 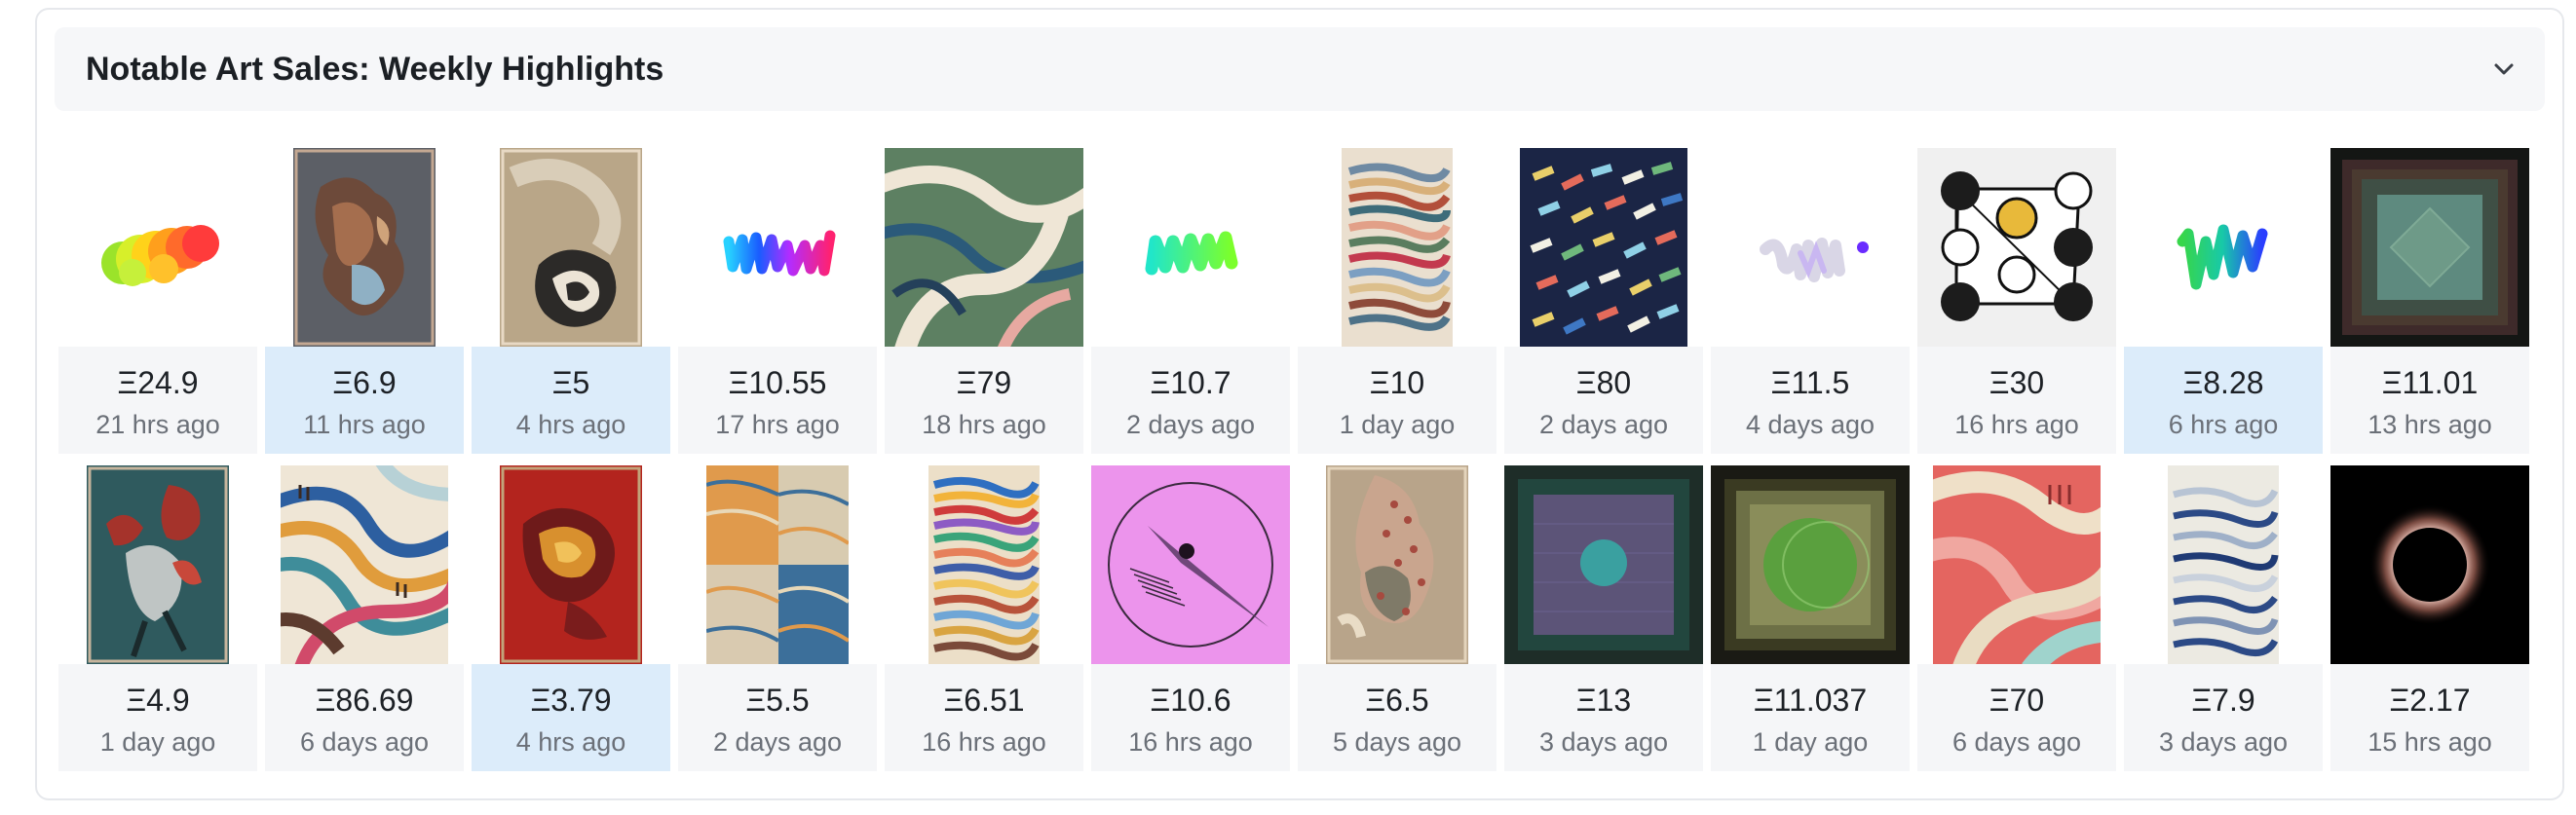 I want to click on sale-card: Ξ10.55 17 hrs ago, so click(x=777, y=303).